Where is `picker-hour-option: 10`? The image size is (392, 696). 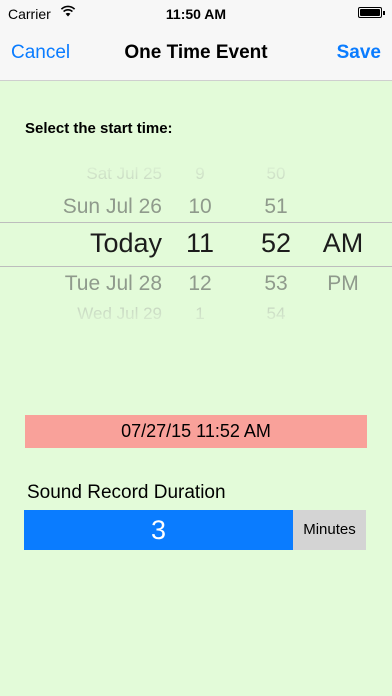 picker-hour-option: 10 is located at coordinates (200, 207).